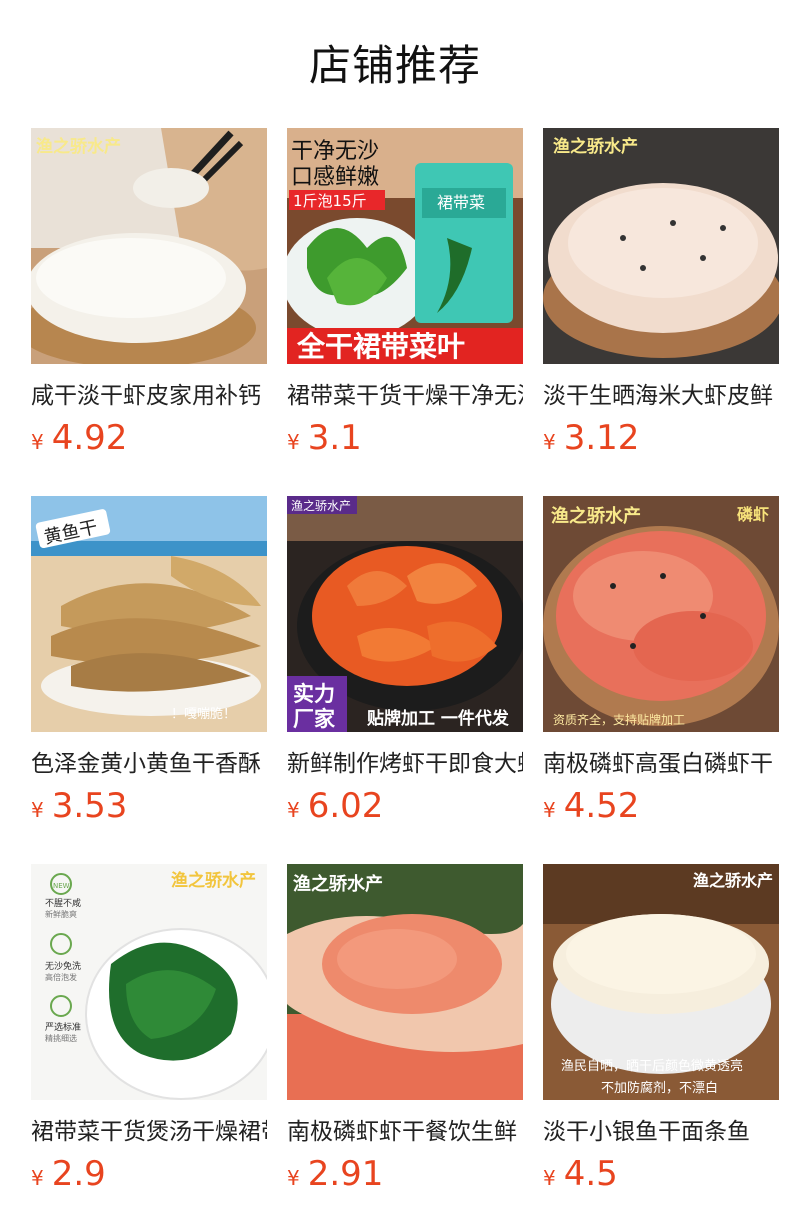  I want to click on price-value: 6.02, so click(345, 806).